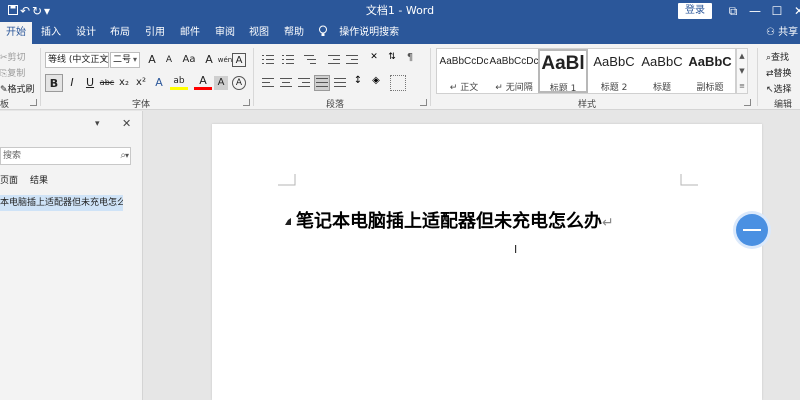 This screenshot has width=800, height=400. What do you see at coordinates (189, 60) in the screenshot?
I see `change-case-button: Aa` at bounding box center [189, 60].